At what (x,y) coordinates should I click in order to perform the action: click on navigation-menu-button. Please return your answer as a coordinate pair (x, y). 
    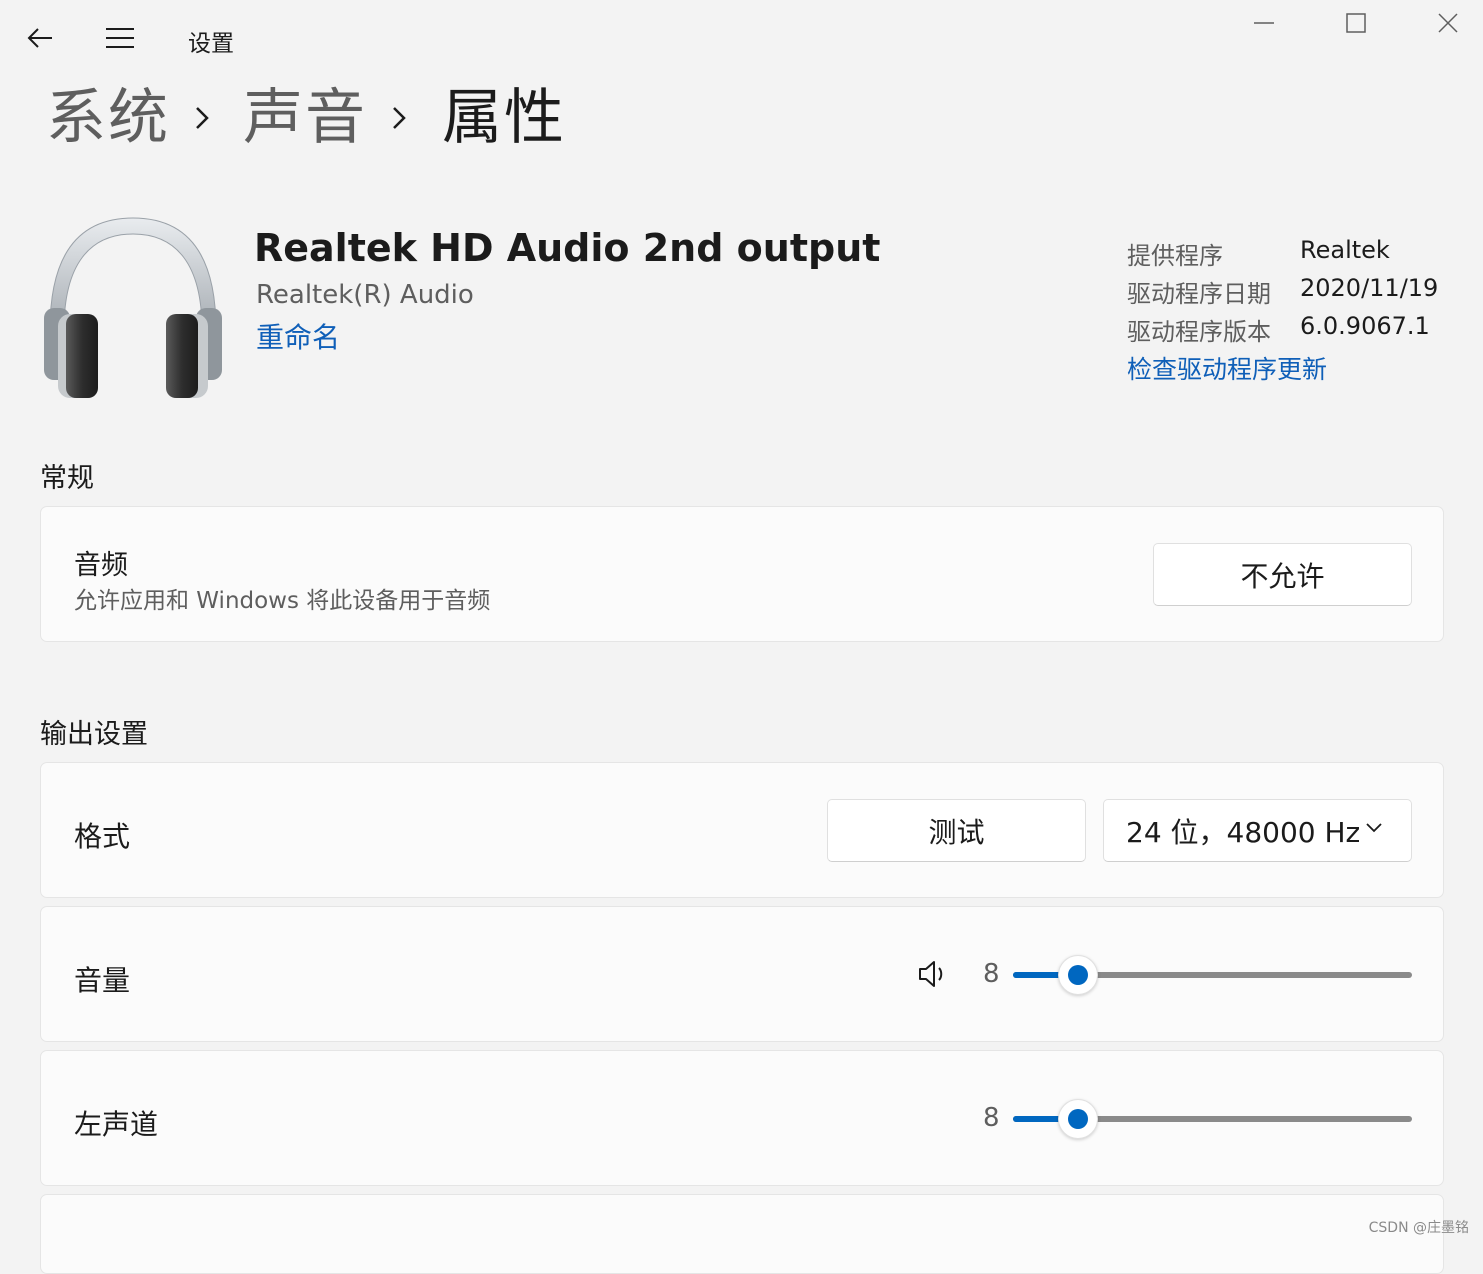
    Looking at the image, I should click on (120, 38).